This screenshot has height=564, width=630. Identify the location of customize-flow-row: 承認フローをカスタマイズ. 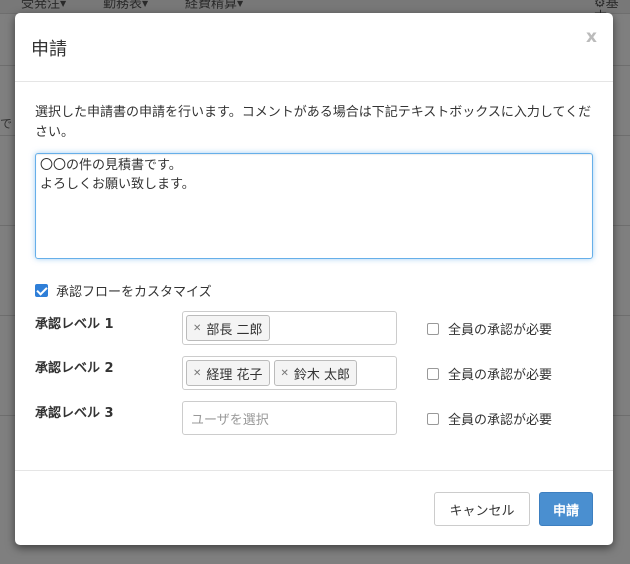
(123, 290).